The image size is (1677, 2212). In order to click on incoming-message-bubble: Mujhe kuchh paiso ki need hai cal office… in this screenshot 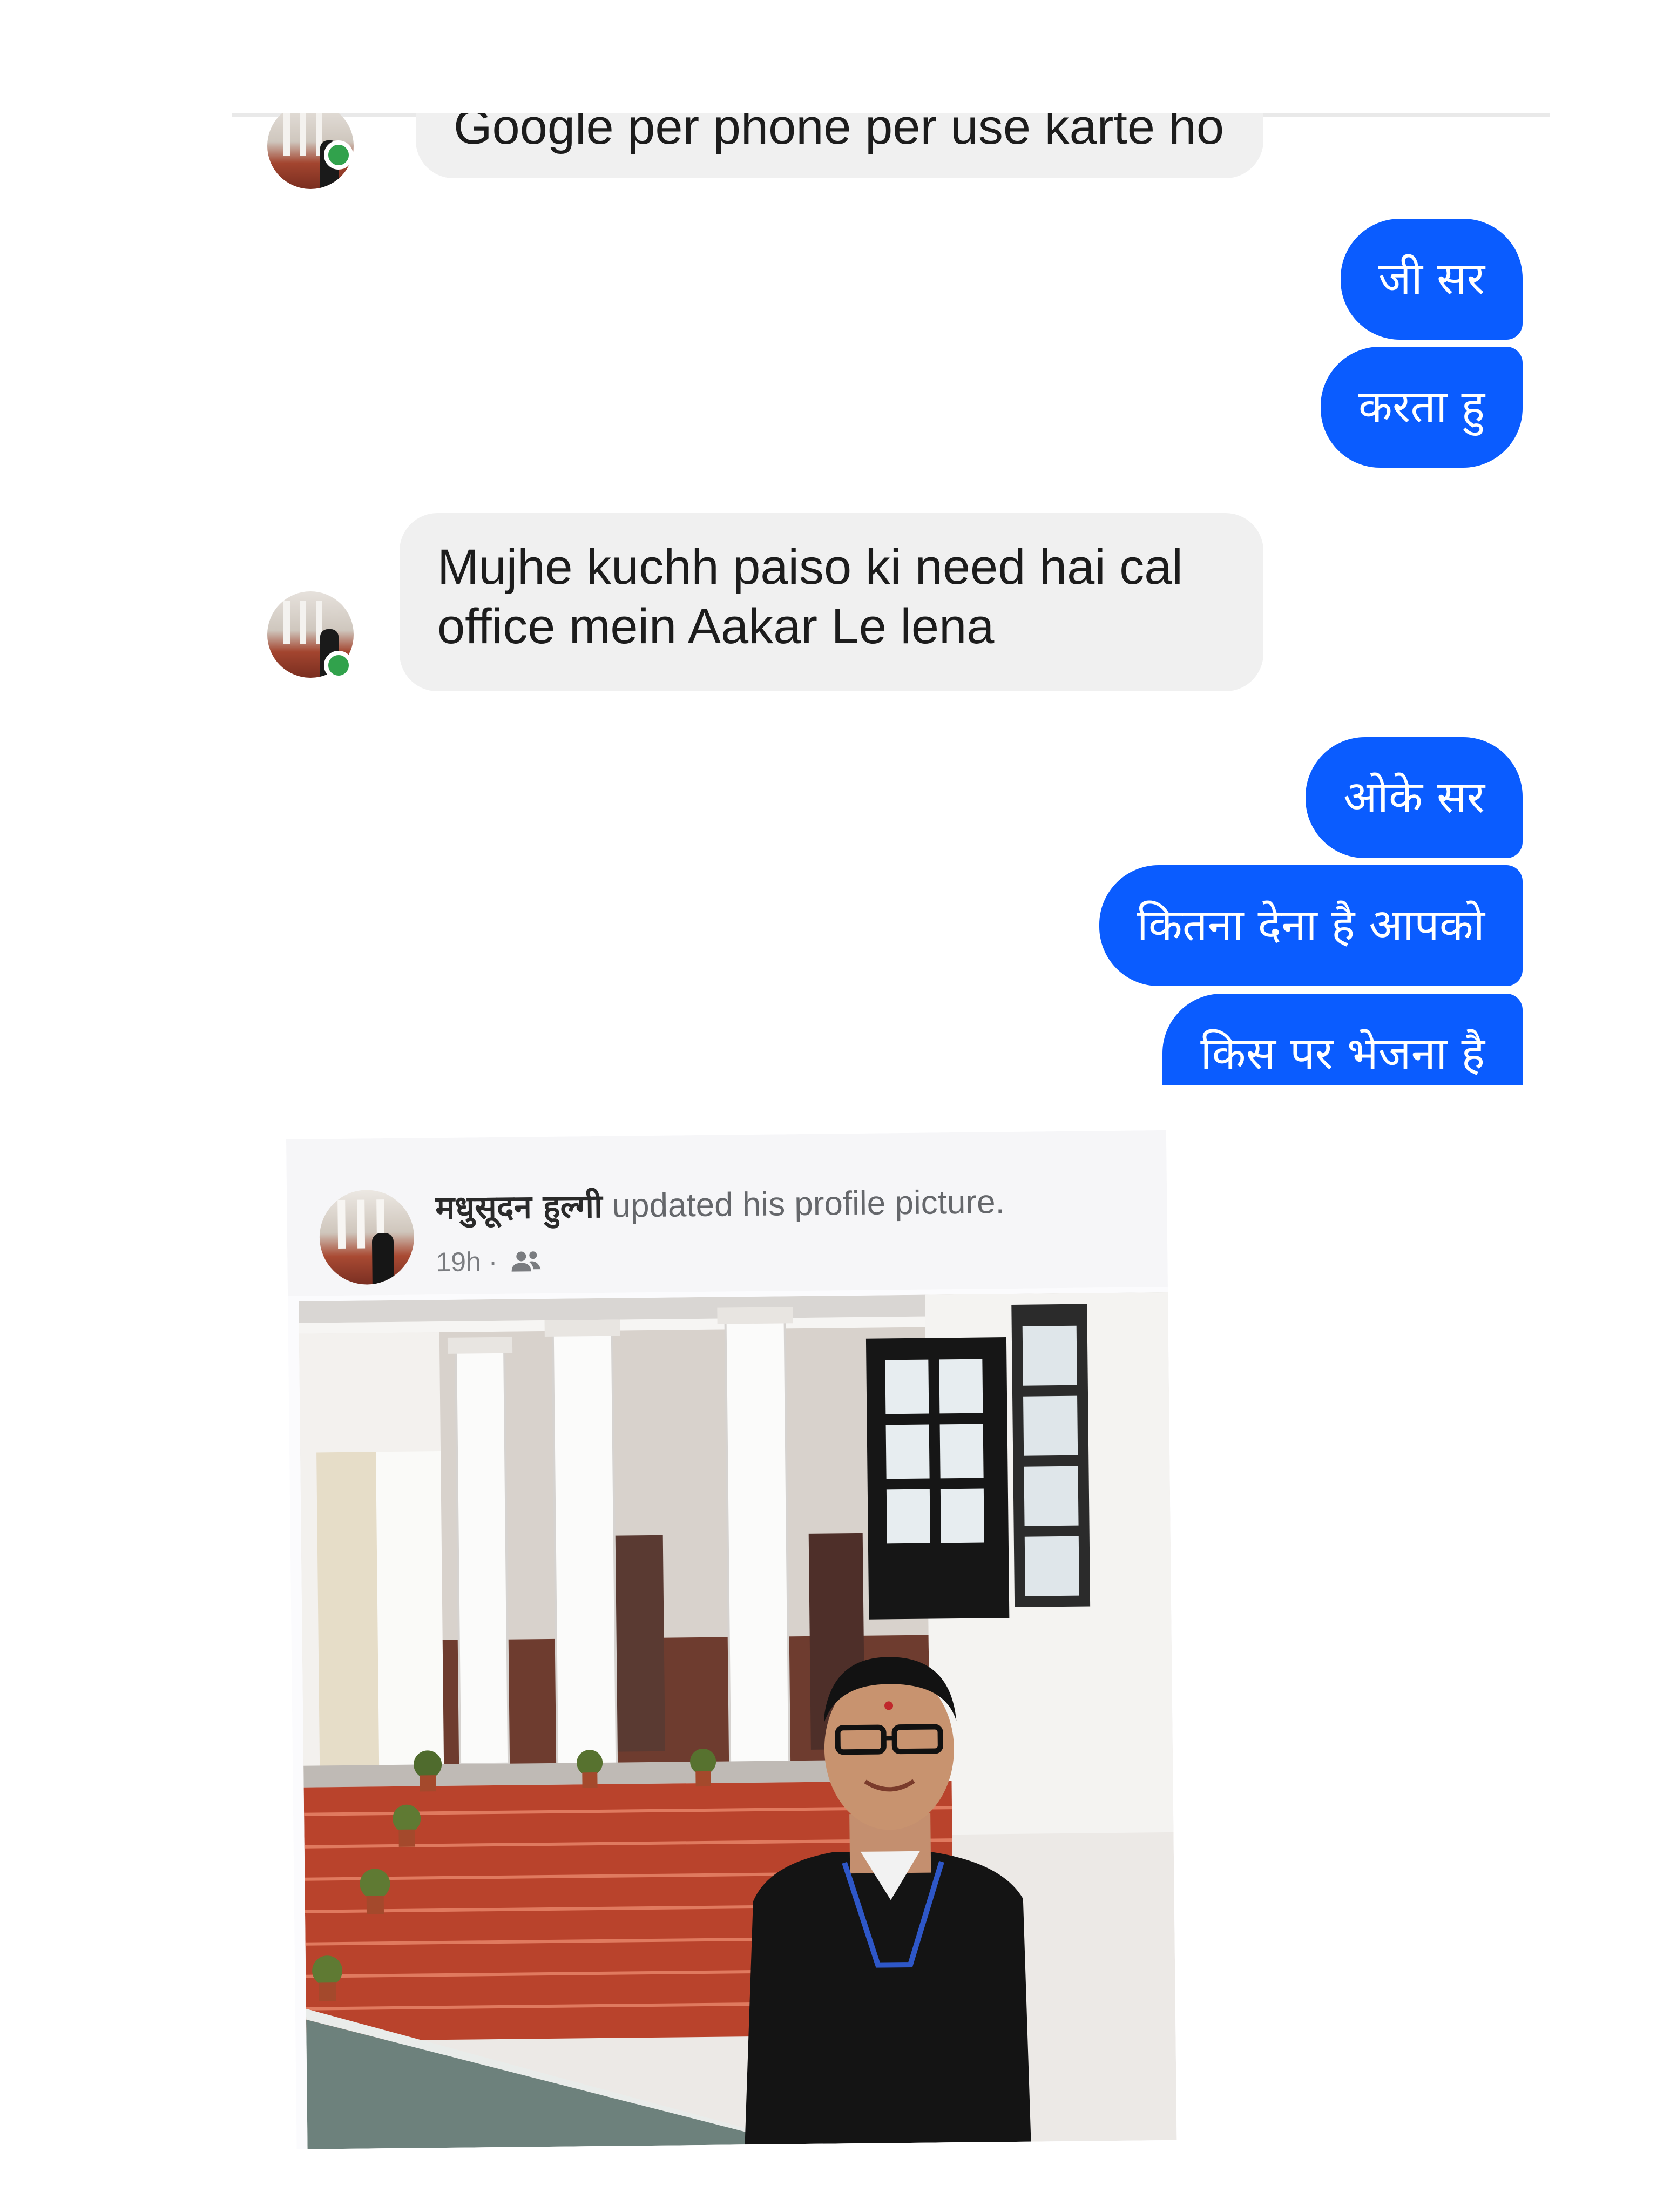, I will do `click(831, 602)`.